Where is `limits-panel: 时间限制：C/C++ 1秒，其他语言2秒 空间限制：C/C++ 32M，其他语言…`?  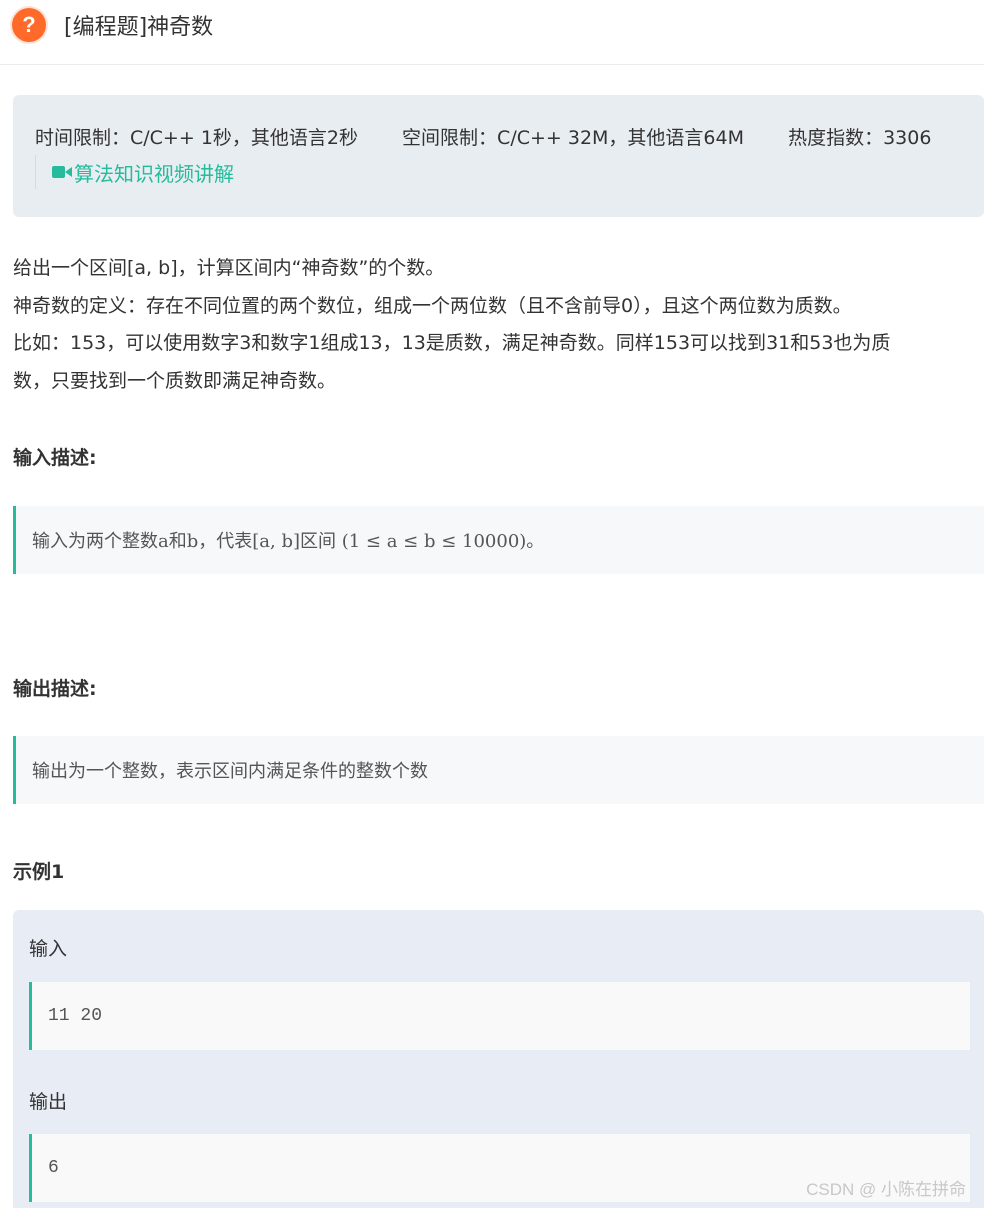 limits-panel: 时间限制：C/C++ 1秒，其他语言2秒 空间限制：C/C++ 32M，其他语言… is located at coordinates (498, 156).